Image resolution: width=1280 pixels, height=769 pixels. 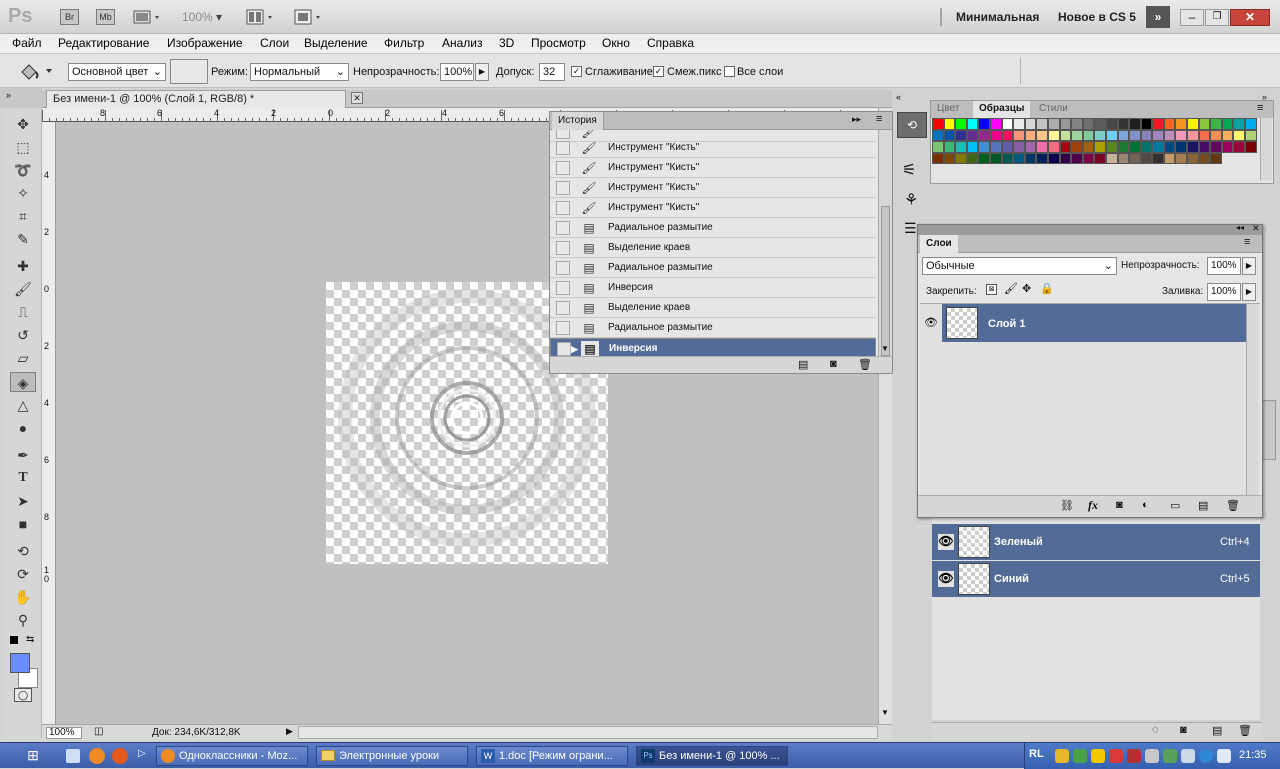 I want to click on tool-preset-picker, so click(x=36, y=71).